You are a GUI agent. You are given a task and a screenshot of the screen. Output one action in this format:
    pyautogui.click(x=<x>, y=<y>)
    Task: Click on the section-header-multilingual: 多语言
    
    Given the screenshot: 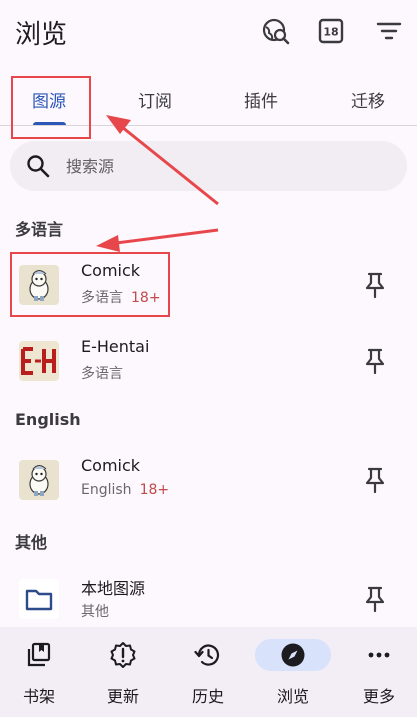 What is the action you would take?
    pyautogui.click(x=39, y=229)
    